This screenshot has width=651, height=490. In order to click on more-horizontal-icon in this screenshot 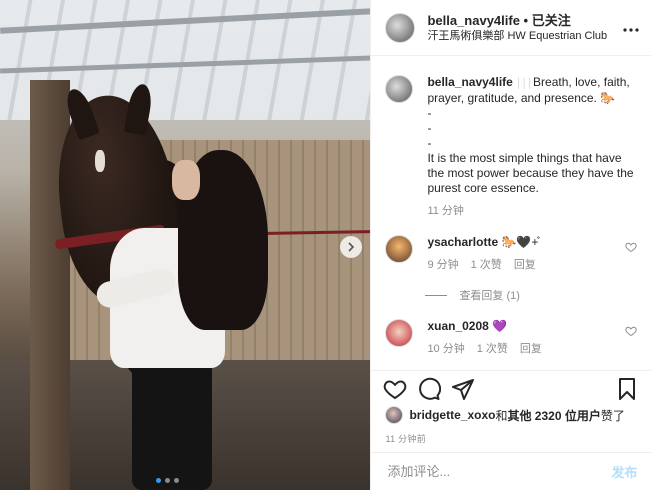, I will do `click(631, 29)`.